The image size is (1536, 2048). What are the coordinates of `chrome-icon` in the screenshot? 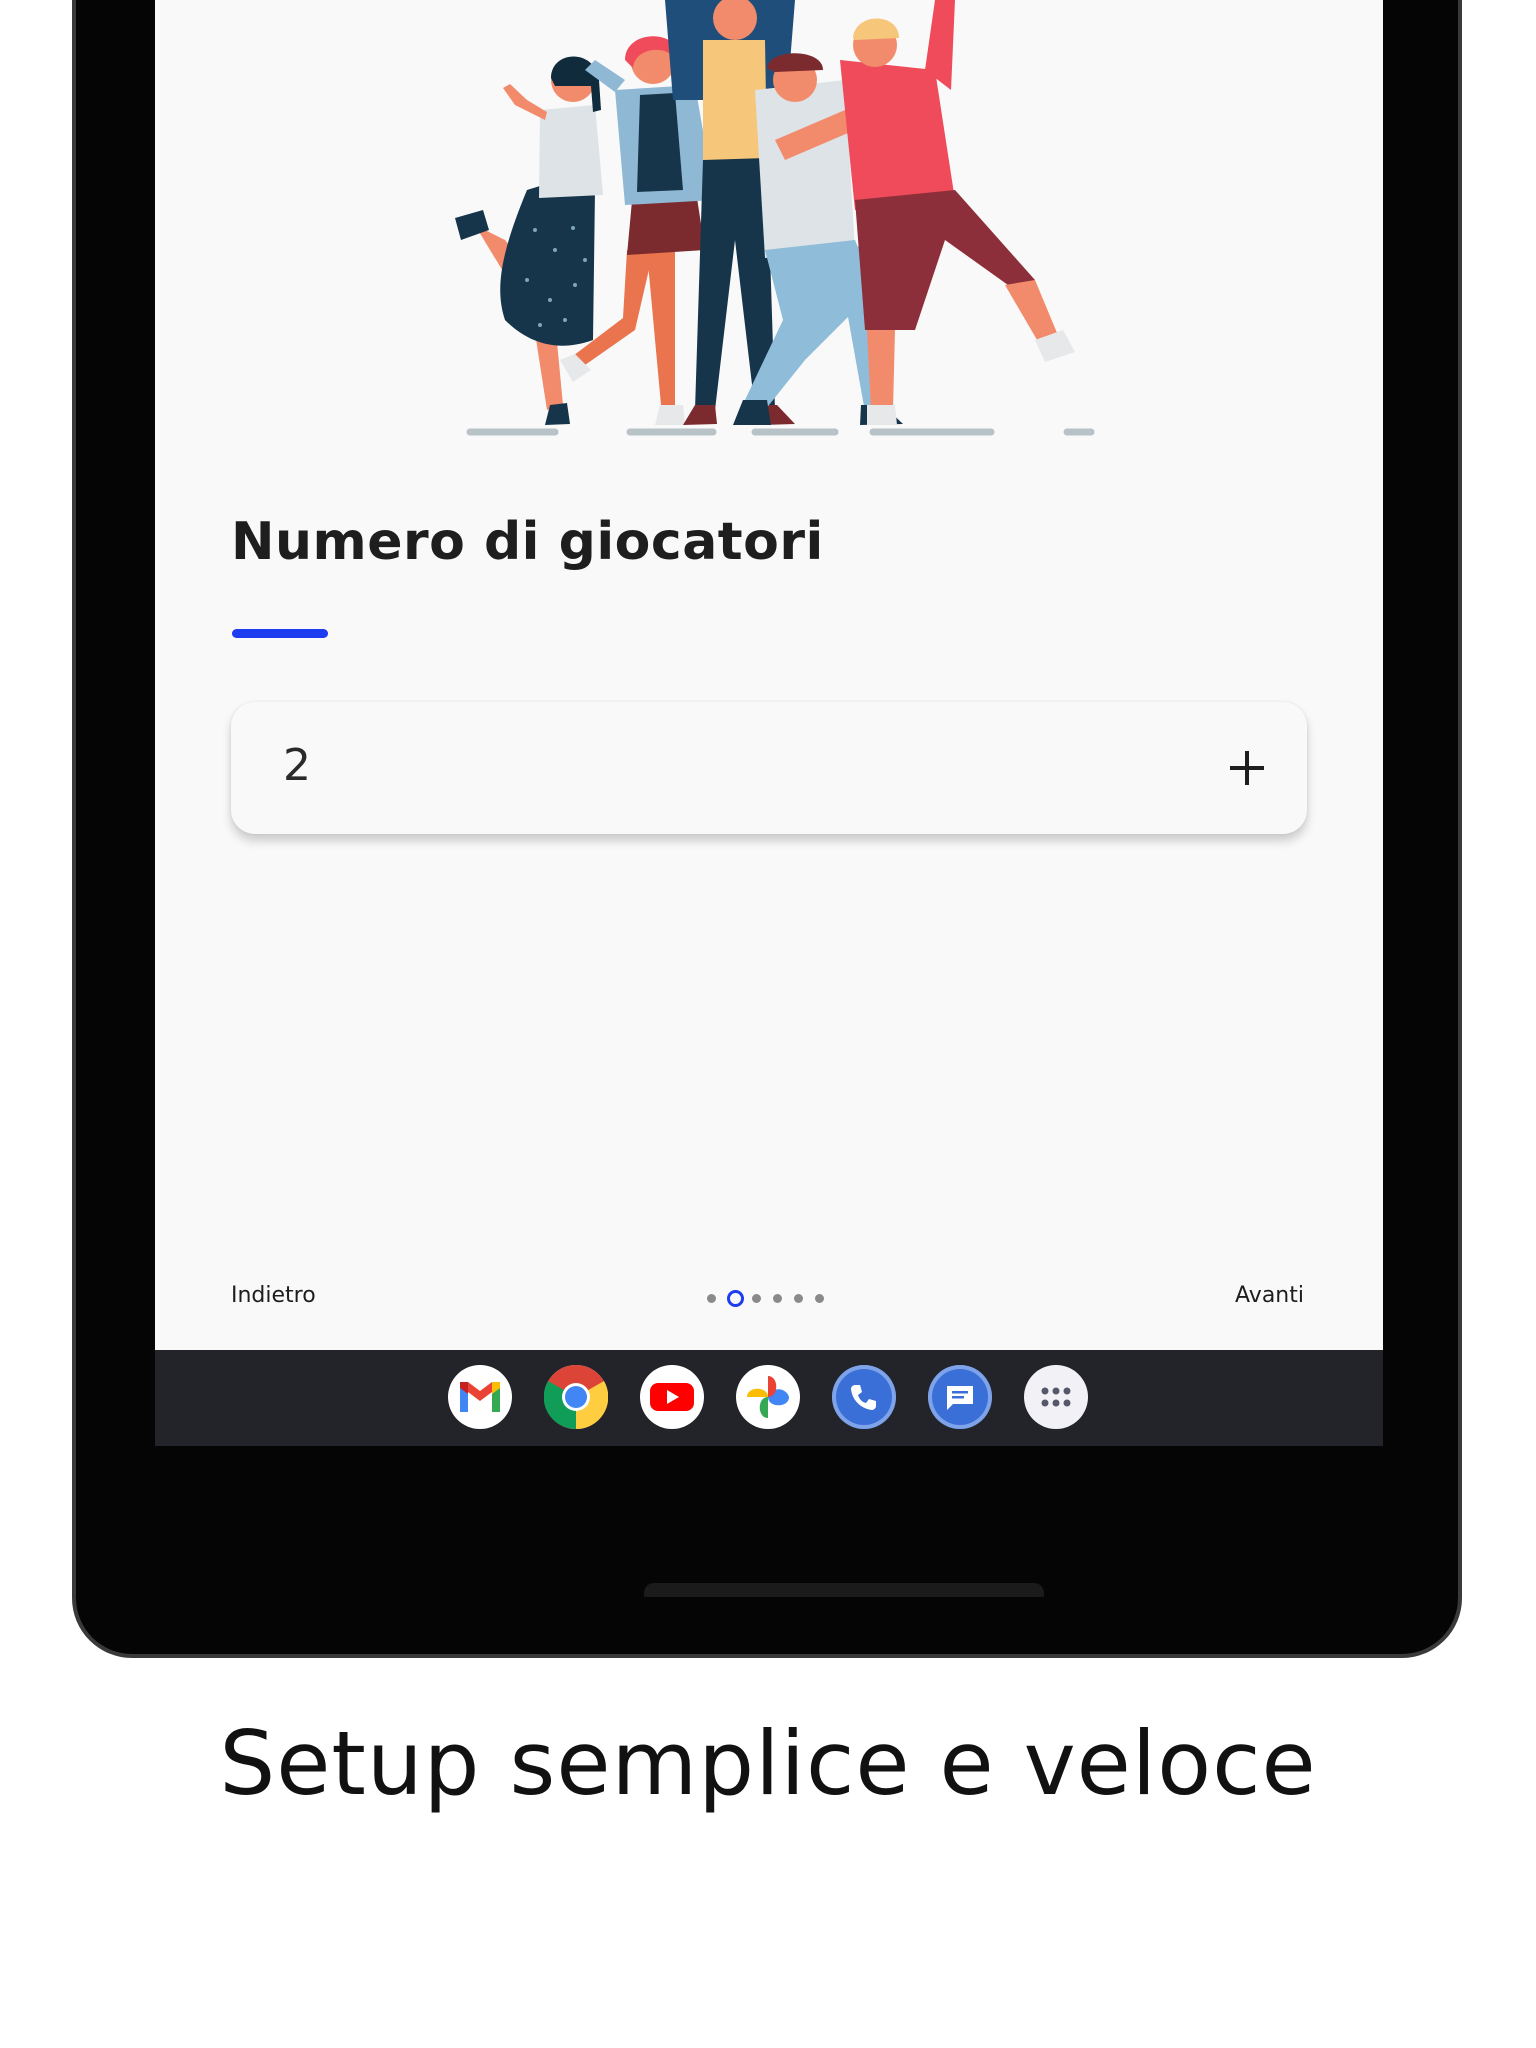 It's located at (576, 1397).